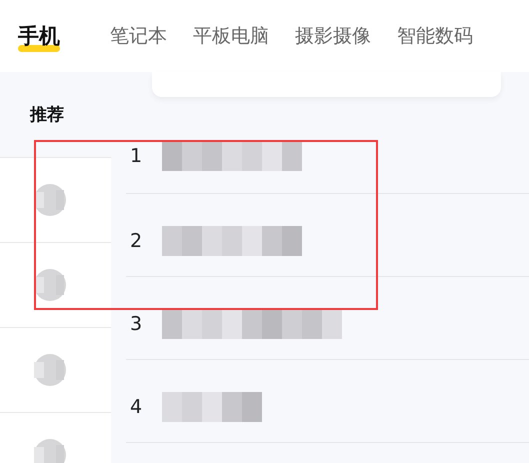 The width and height of the screenshot is (529, 463). I want to click on rank-number: 2, so click(136, 241).